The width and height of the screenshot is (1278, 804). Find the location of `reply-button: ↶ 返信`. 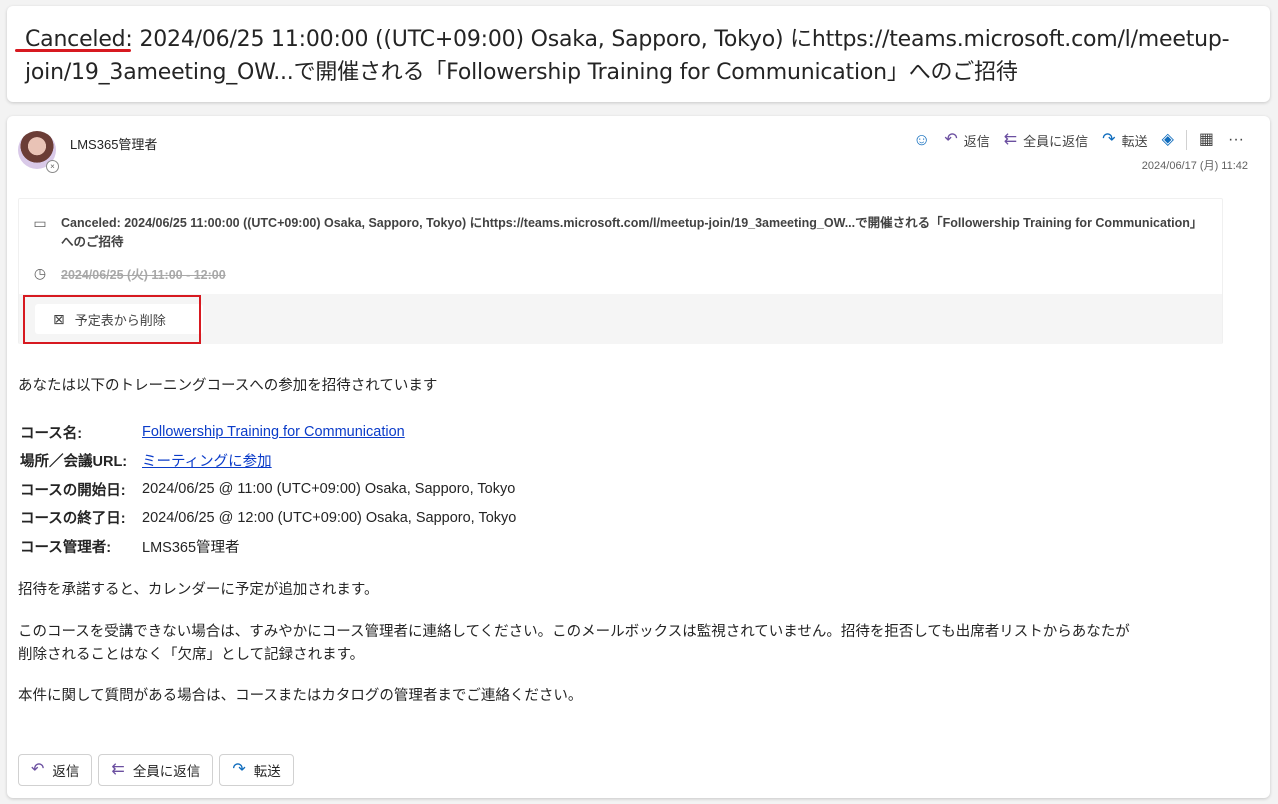

reply-button: ↶ 返信 is located at coordinates (966, 140).